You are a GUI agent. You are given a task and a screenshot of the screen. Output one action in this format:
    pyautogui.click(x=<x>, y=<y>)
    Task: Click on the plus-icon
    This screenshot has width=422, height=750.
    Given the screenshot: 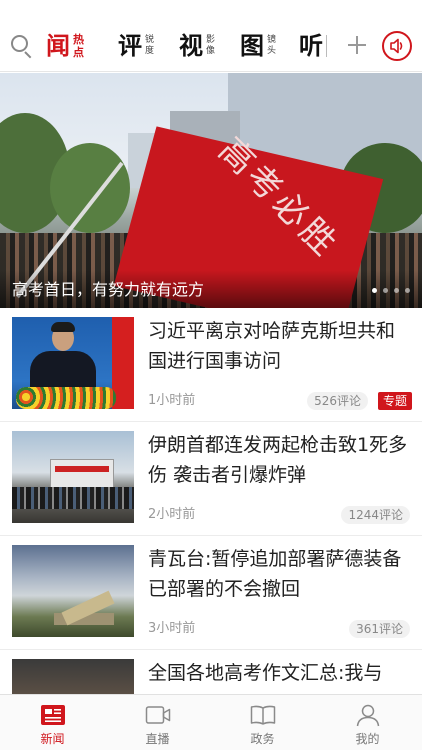 What is the action you would take?
    pyautogui.click(x=357, y=45)
    